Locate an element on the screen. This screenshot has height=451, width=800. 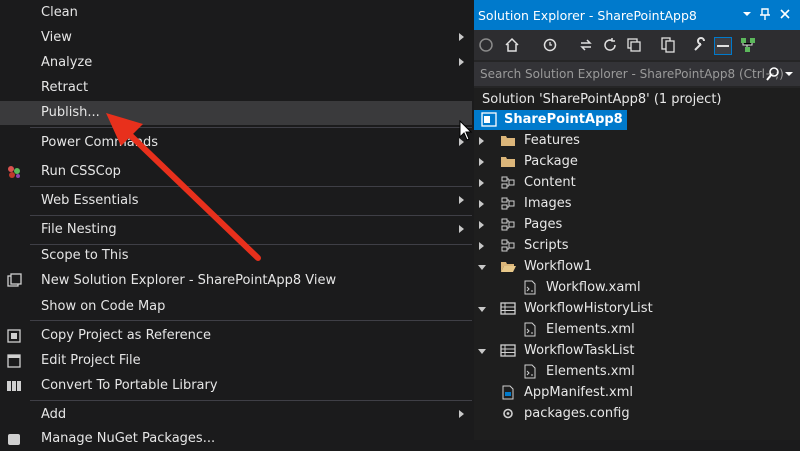
preview-selected-icon is located at coordinates (723, 46).